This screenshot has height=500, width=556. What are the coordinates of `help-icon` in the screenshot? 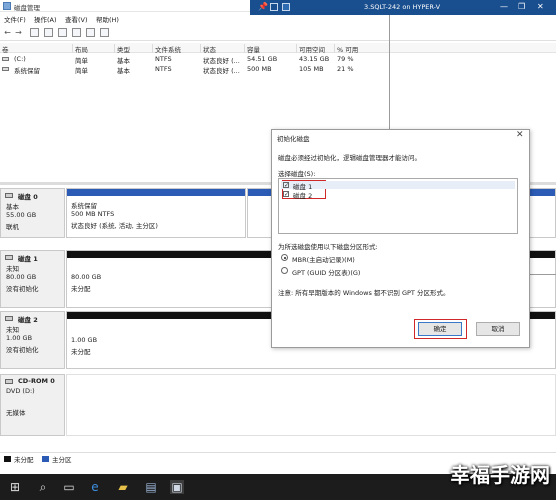 It's located at (48, 32).